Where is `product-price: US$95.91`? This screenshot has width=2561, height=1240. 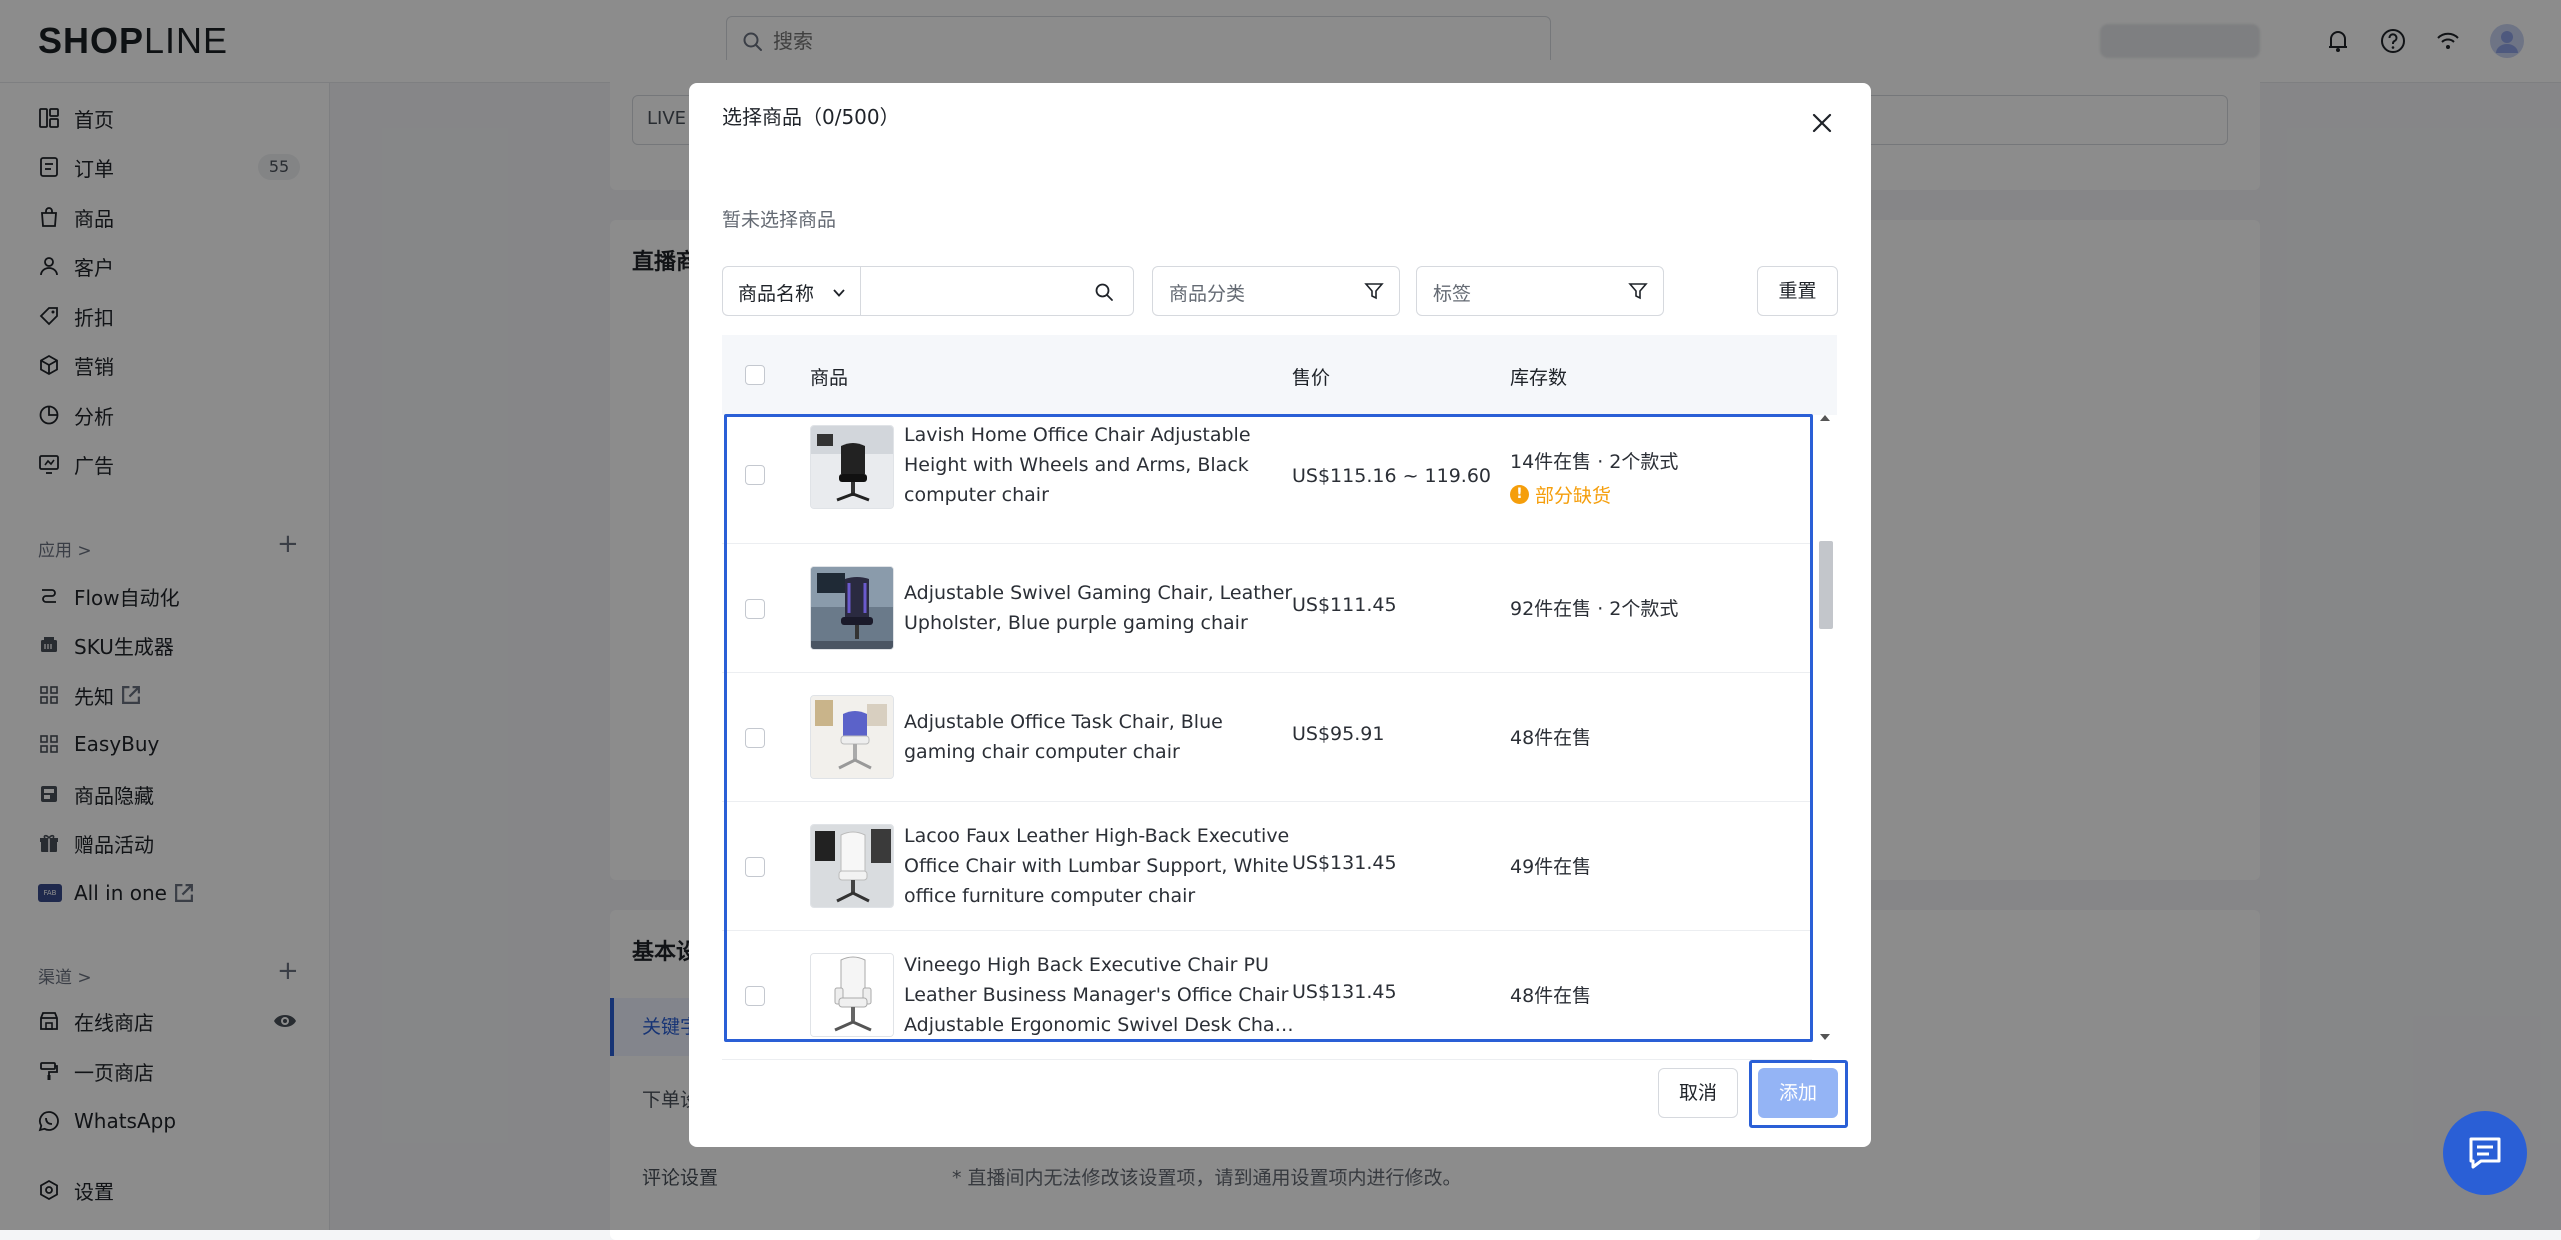 product-price: US$95.91 is located at coordinates (1338, 734).